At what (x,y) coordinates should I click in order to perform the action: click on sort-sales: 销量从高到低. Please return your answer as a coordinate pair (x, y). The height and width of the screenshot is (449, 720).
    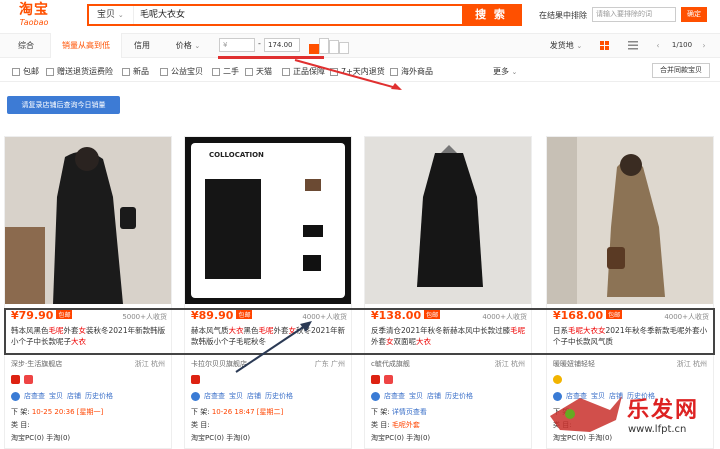
    Looking at the image, I should click on (86, 45).